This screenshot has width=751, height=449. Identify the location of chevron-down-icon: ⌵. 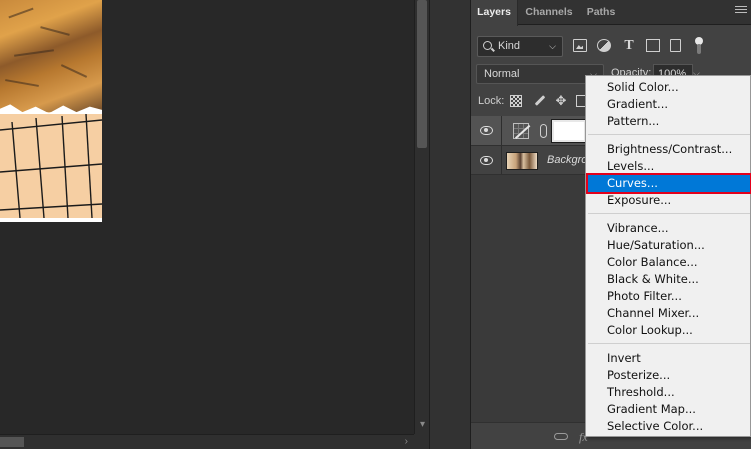
(552, 46).